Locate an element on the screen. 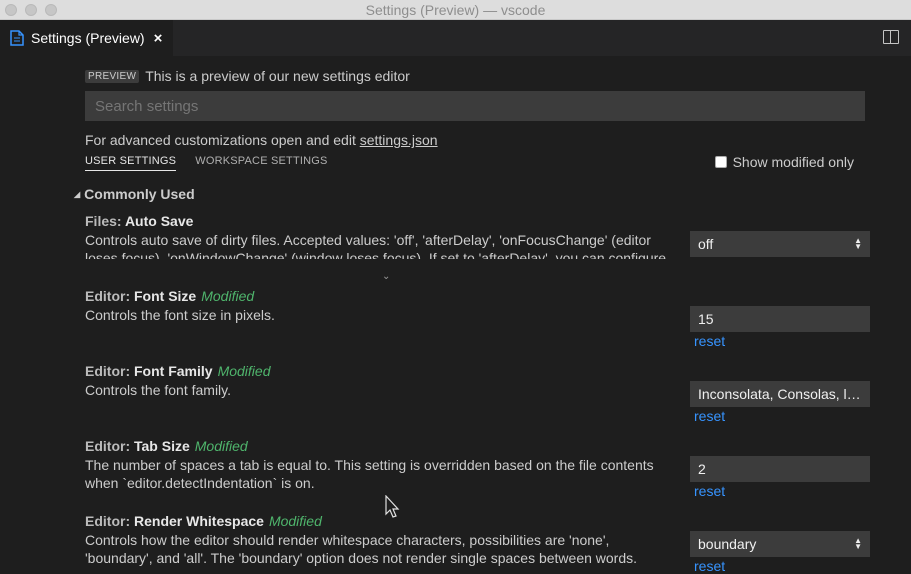  title-bar: Settings (Preview) — vscode is located at coordinates (455, 10).